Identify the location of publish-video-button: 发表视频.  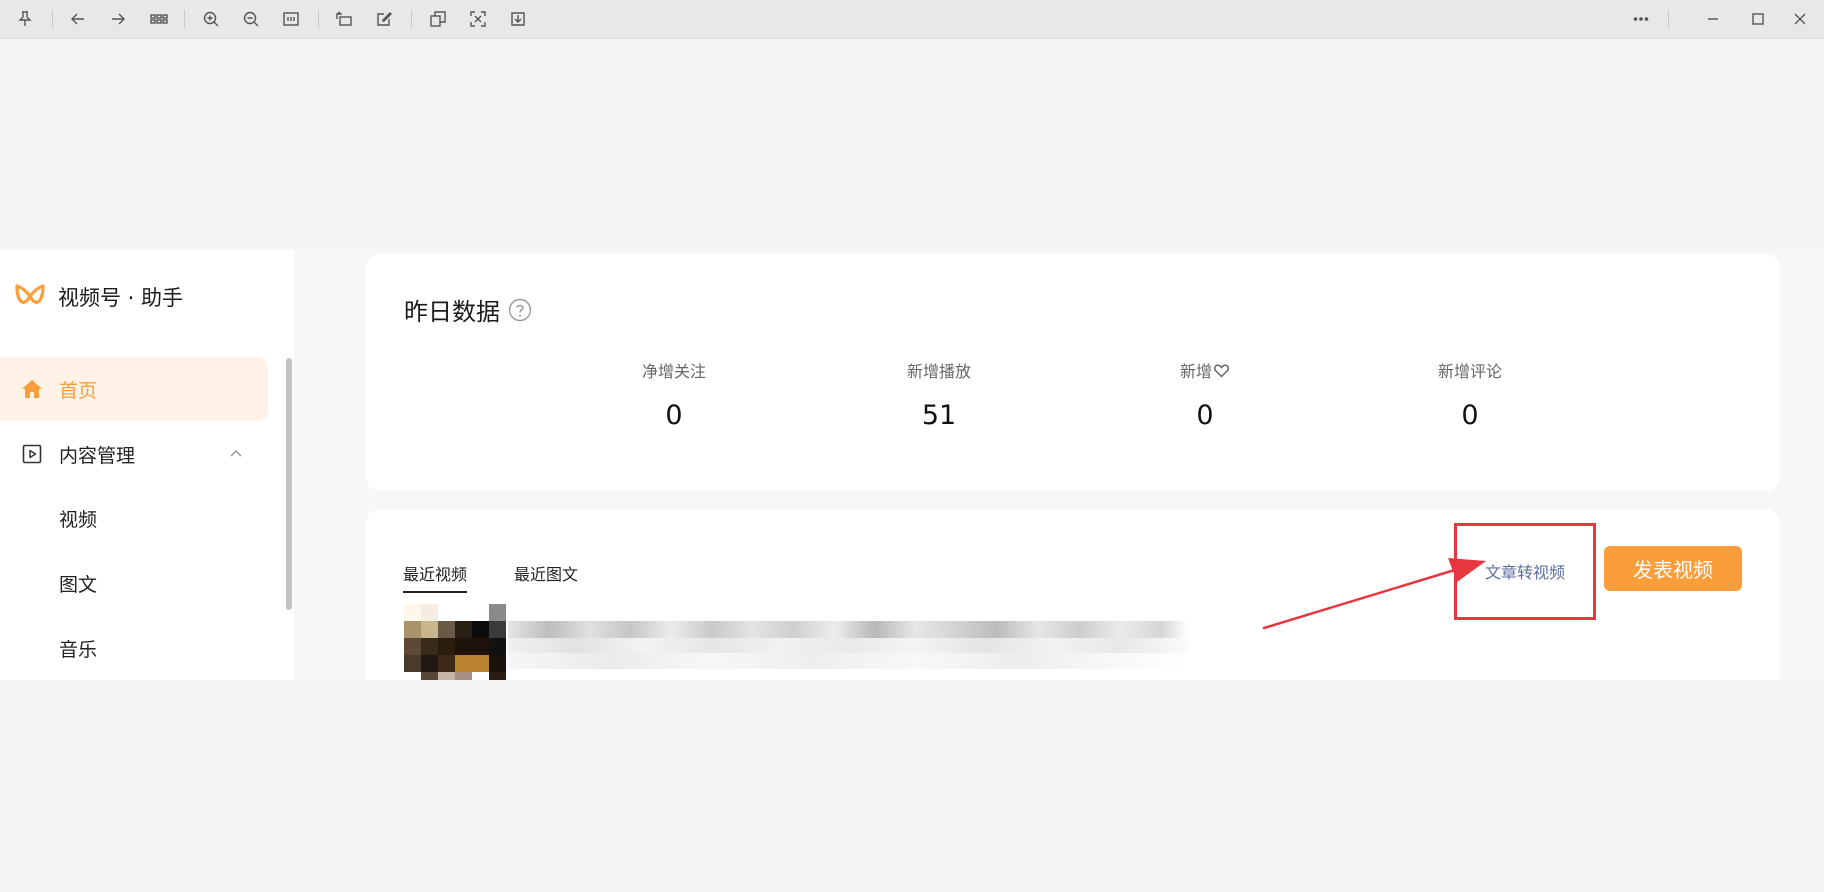
(1673, 568).